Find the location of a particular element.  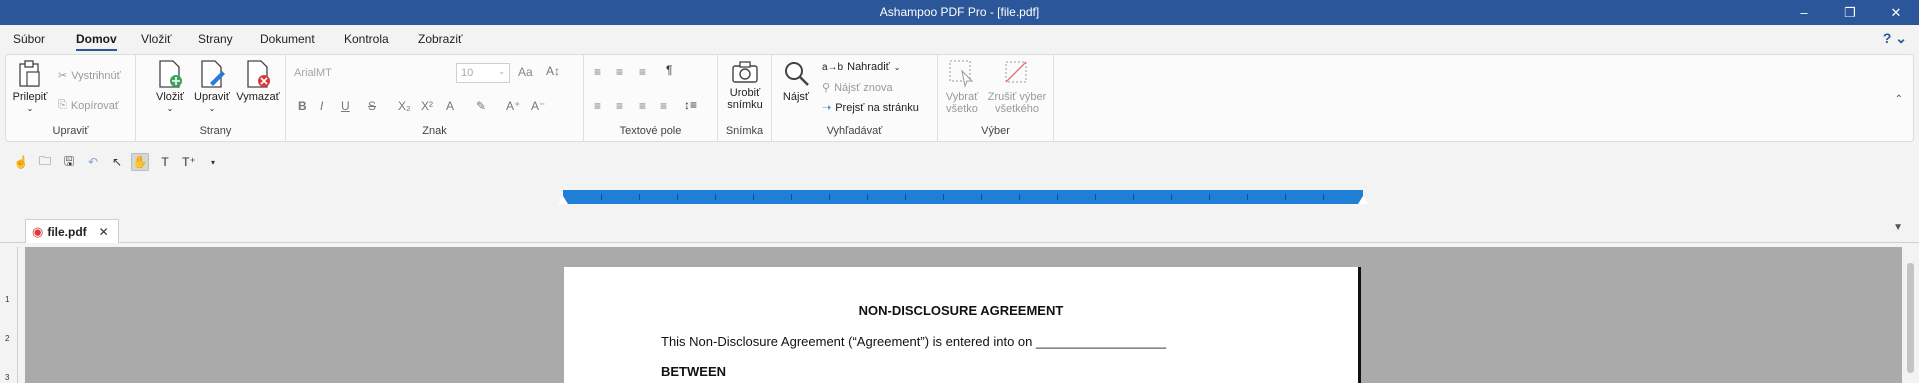

tab-kontrola: Kontrola is located at coordinates (366, 39).